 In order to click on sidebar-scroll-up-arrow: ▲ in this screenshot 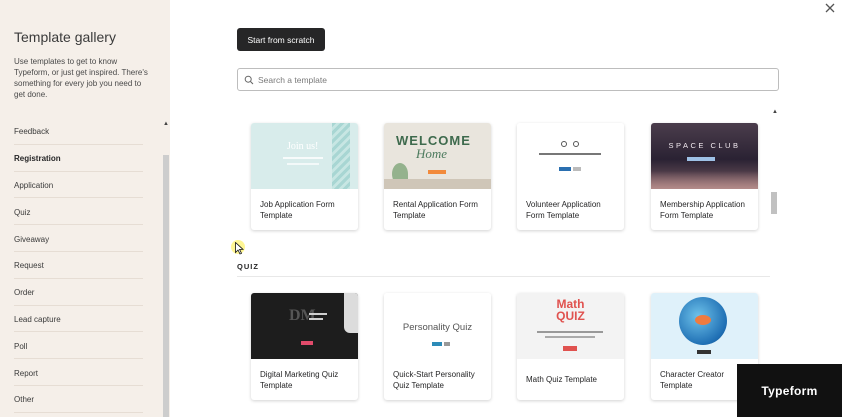, I will do `click(166, 124)`.